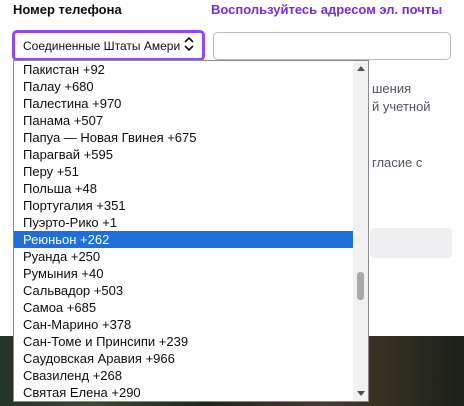 This screenshot has width=464, height=406. What do you see at coordinates (360, 231) in the screenshot?
I see `dropdown-scrollbar` at bounding box center [360, 231].